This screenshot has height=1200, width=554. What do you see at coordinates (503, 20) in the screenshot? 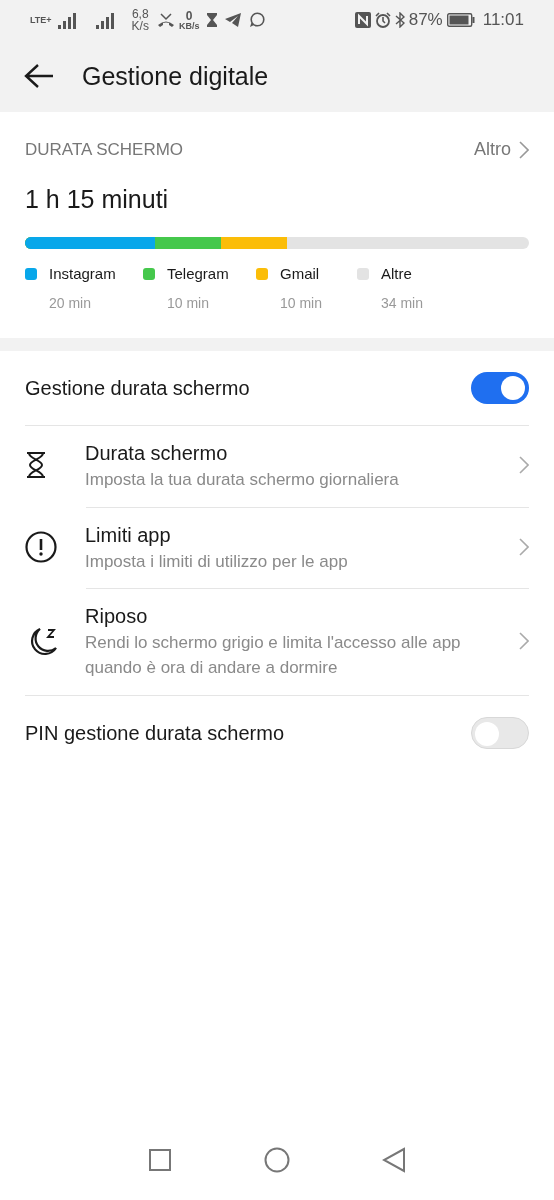
I see `clock-time: 11:01` at bounding box center [503, 20].